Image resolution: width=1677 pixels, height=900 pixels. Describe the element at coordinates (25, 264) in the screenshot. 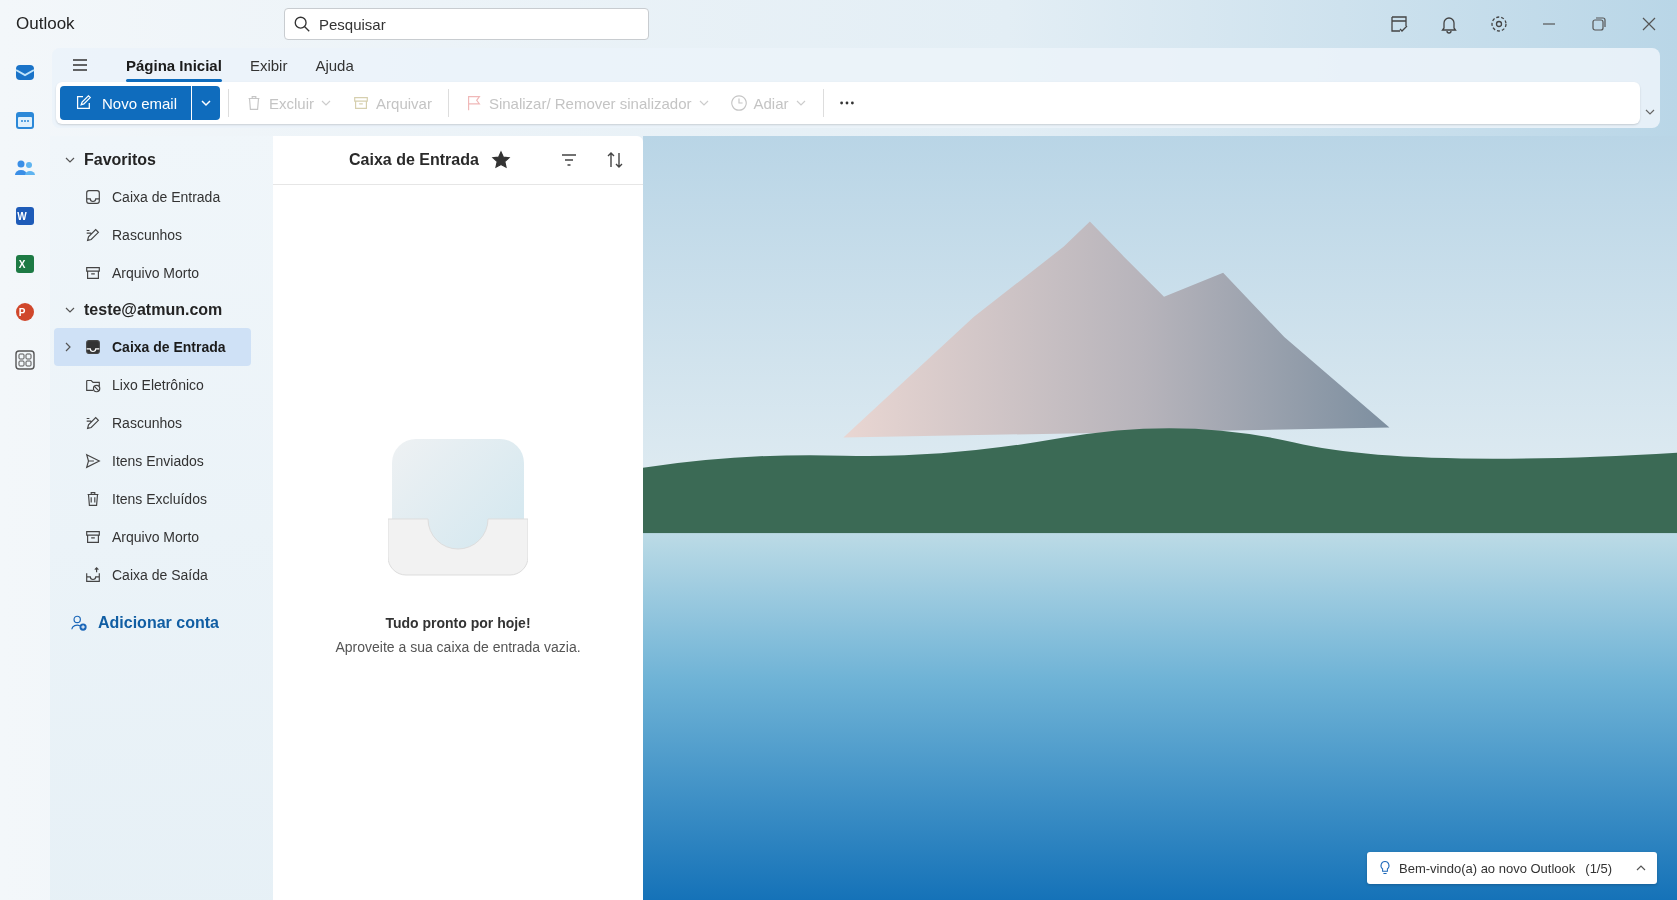

I see `excel-icon: X` at that location.